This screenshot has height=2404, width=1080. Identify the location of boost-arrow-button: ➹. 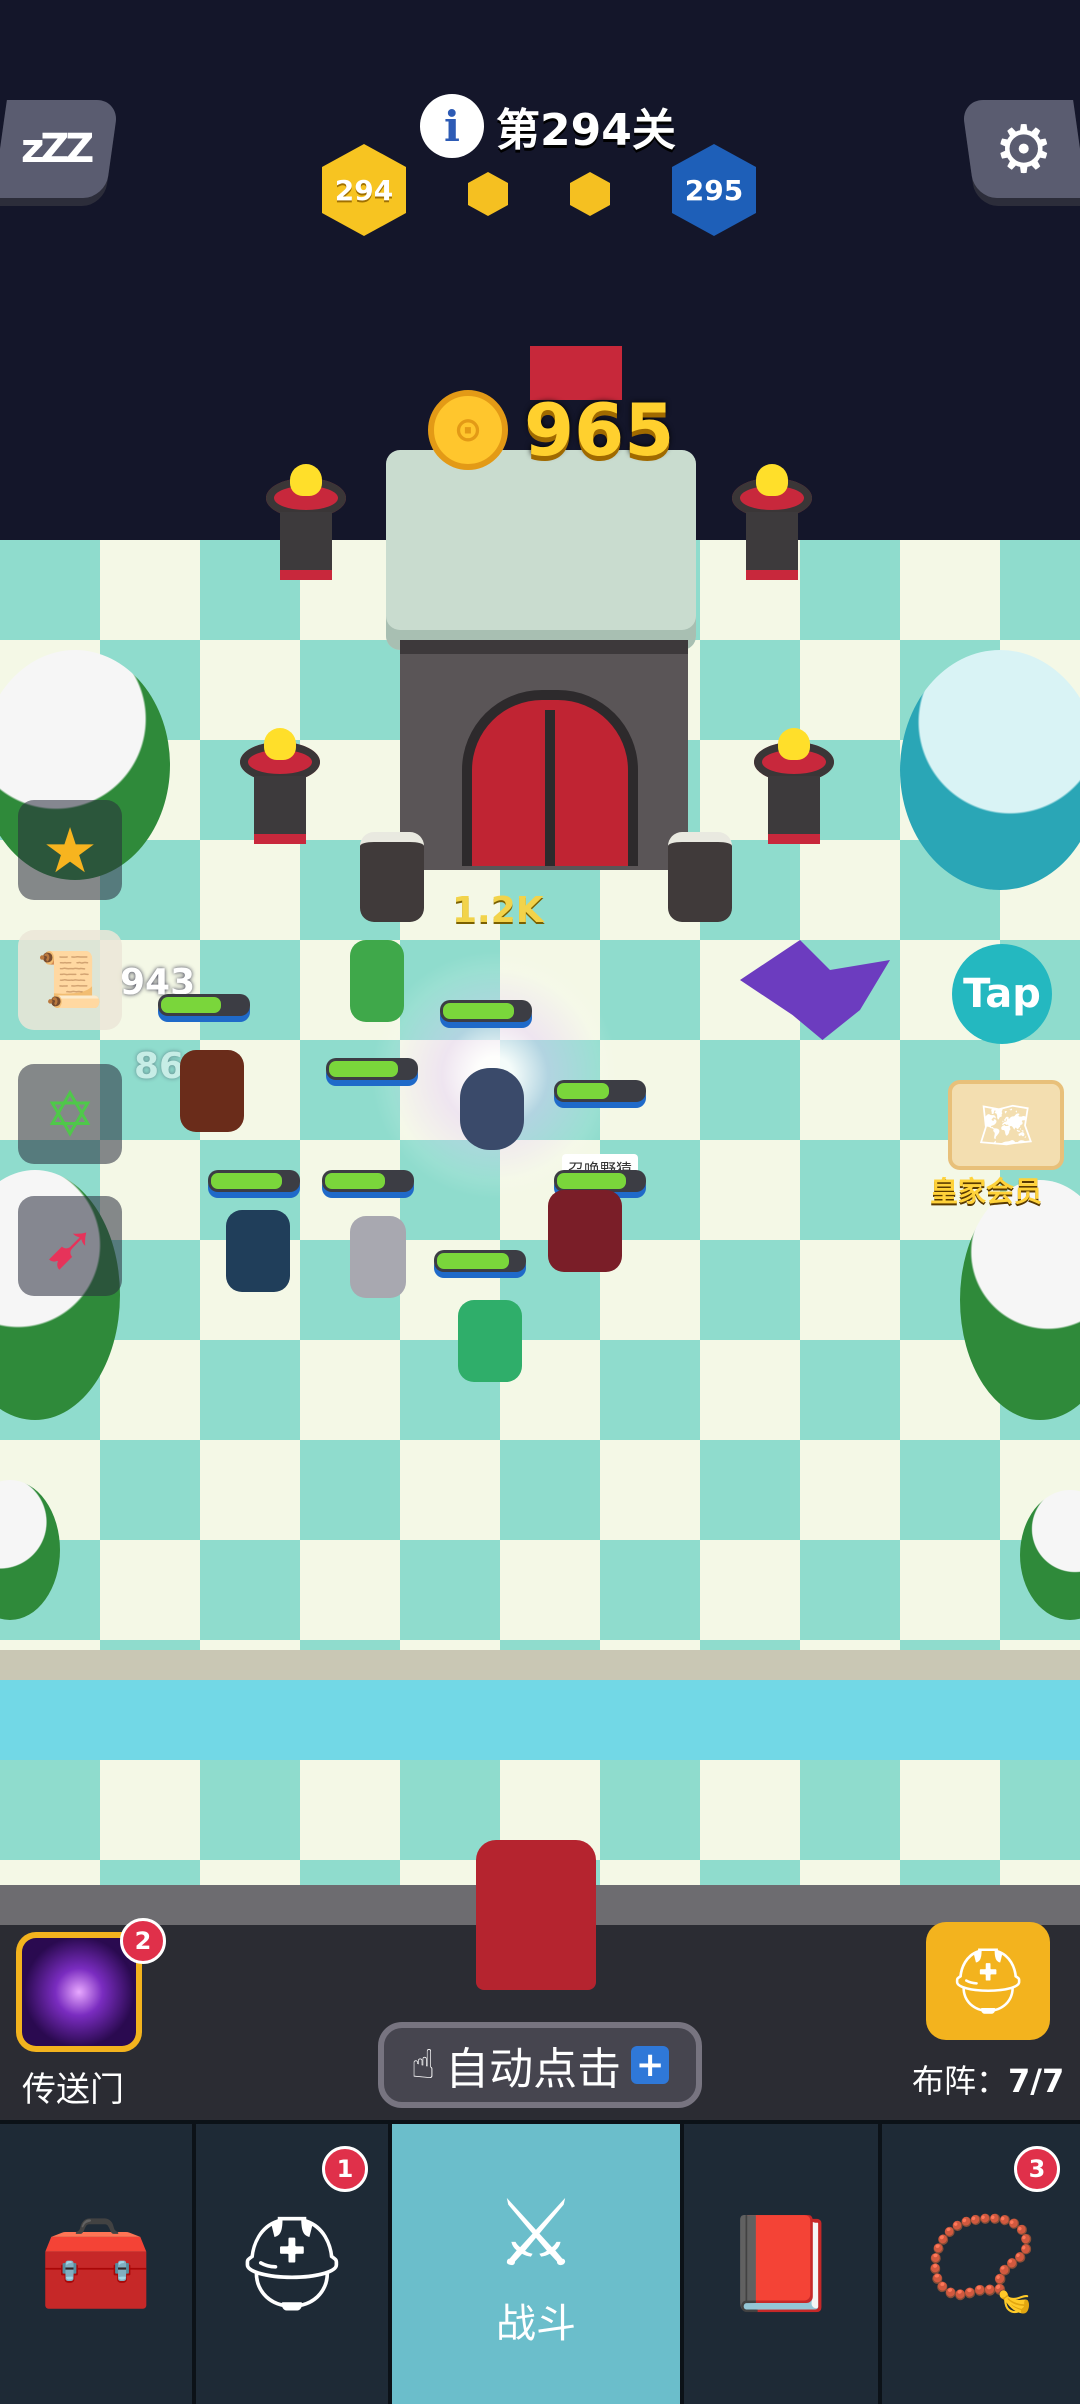
(70, 1246).